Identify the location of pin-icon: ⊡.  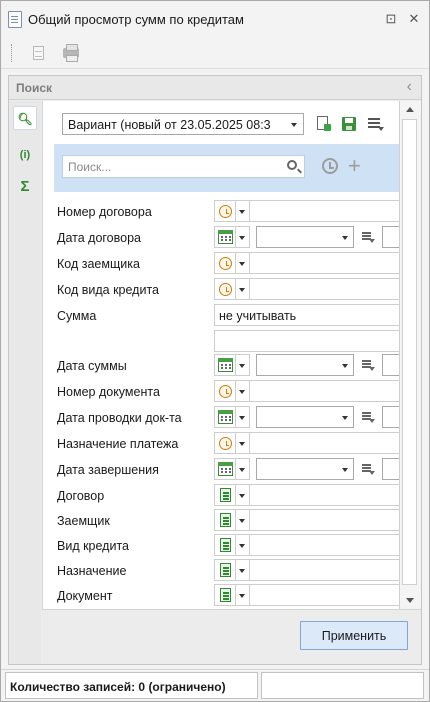
(391, 19).